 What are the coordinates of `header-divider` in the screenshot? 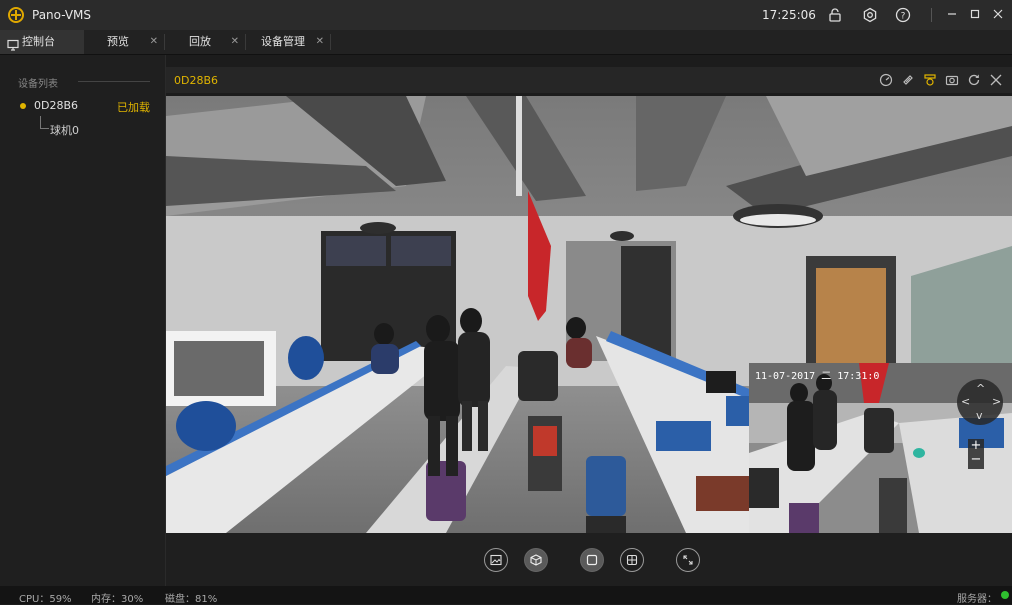 It's located at (114, 81).